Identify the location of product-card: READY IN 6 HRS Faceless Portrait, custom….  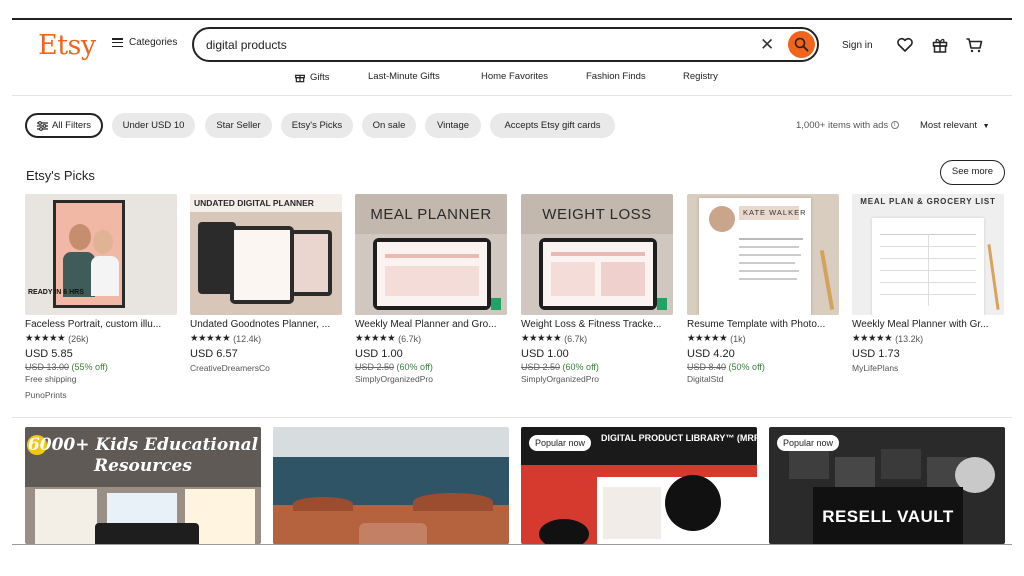
(101, 297).